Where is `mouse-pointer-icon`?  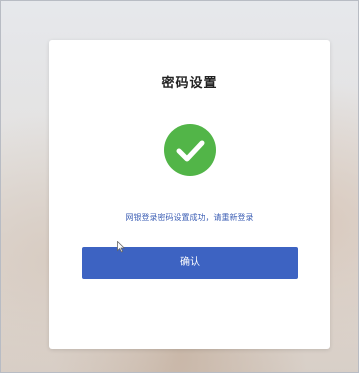
mouse-pointer-icon is located at coordinates (121, 247).